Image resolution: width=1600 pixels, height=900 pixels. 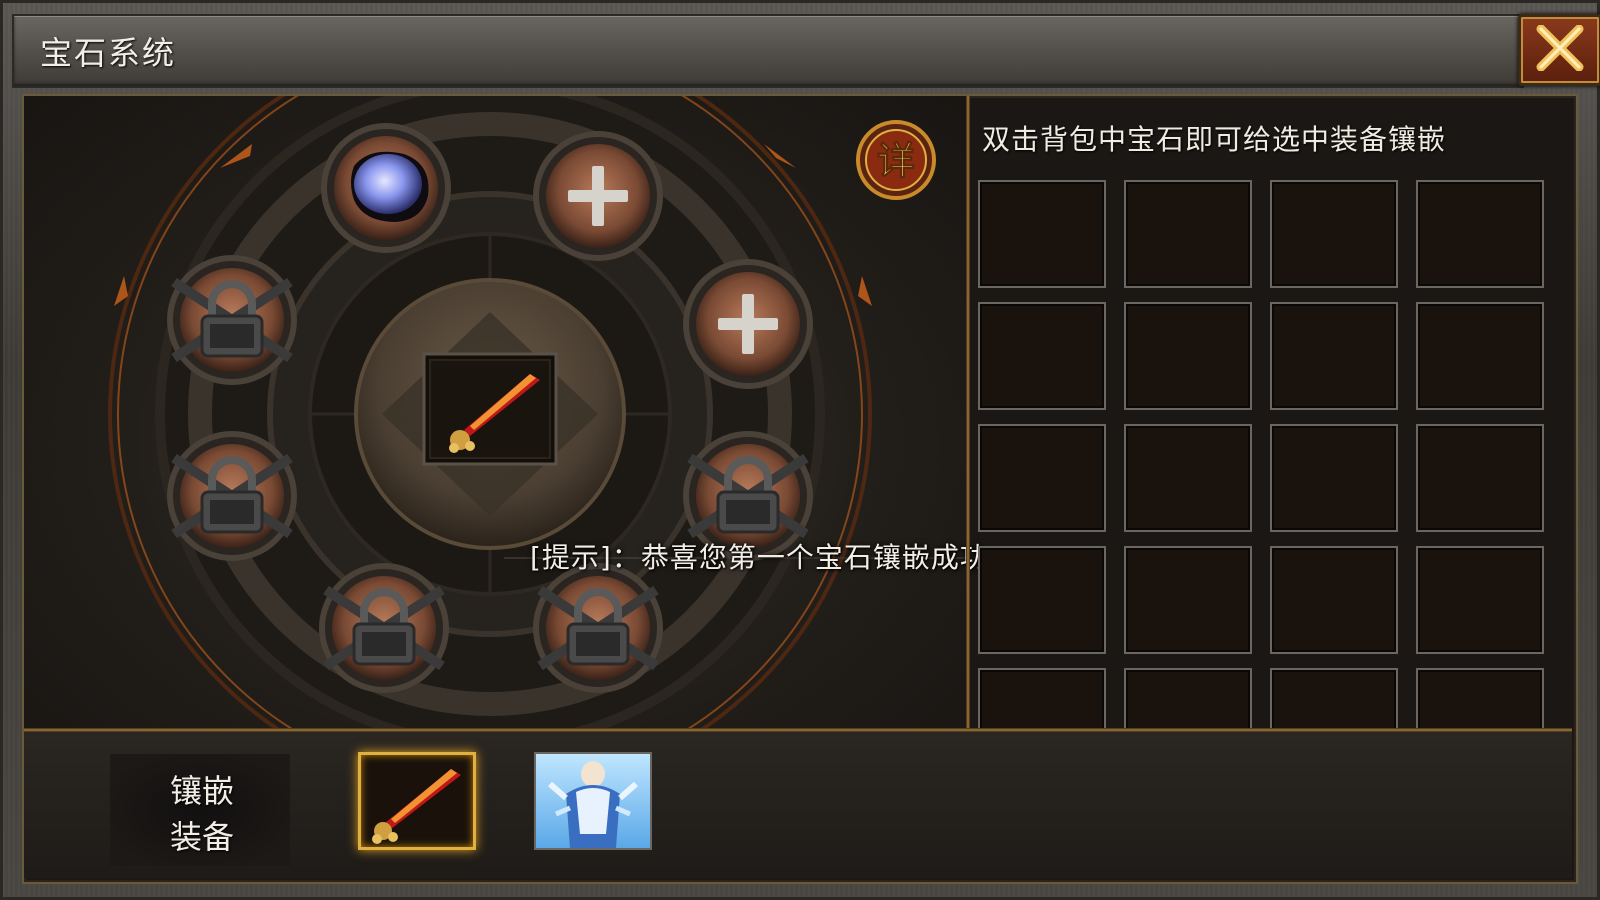 I want to click on socket-2-empty, so click(x=598, y=196).